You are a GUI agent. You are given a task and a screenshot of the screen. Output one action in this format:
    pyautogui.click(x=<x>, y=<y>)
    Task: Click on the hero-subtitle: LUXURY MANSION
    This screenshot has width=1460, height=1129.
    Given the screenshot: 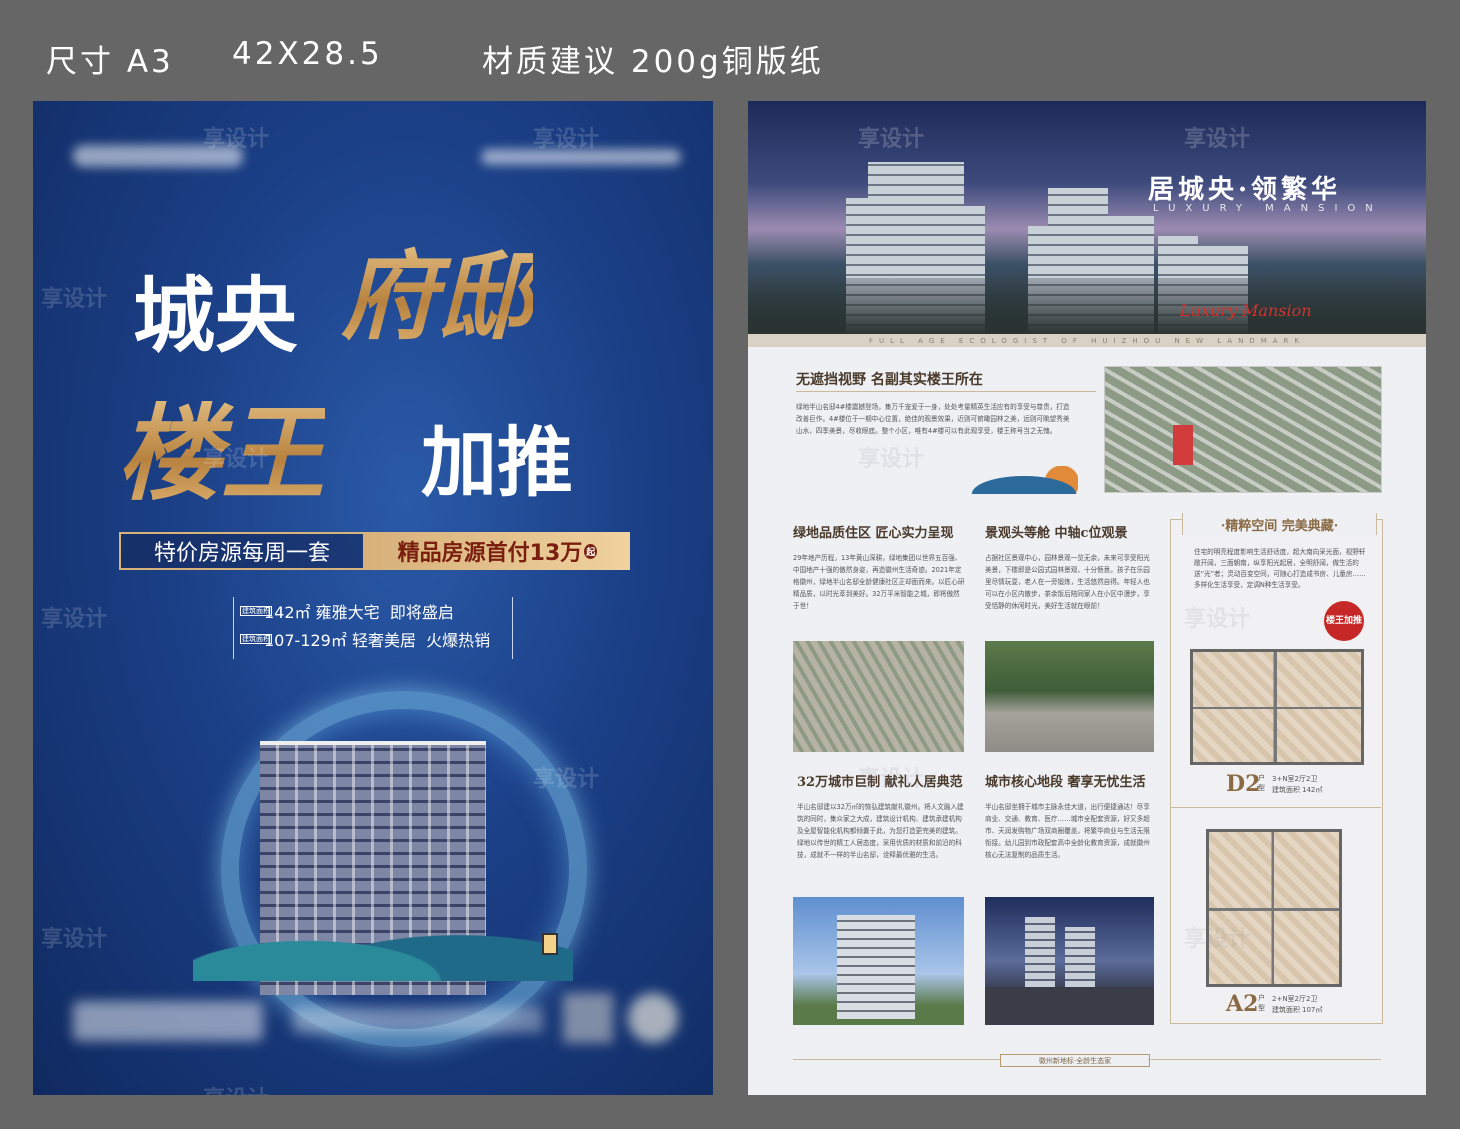 What is the action you would take?
    pyautogui.click(x=1268, y=208)
    